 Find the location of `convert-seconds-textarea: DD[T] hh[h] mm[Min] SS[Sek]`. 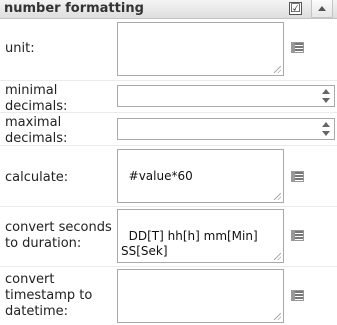

convert-seconds-textarea: DD[T] hh[h] mm[Min] SS[Sek] is located at coordinates (200, 236).